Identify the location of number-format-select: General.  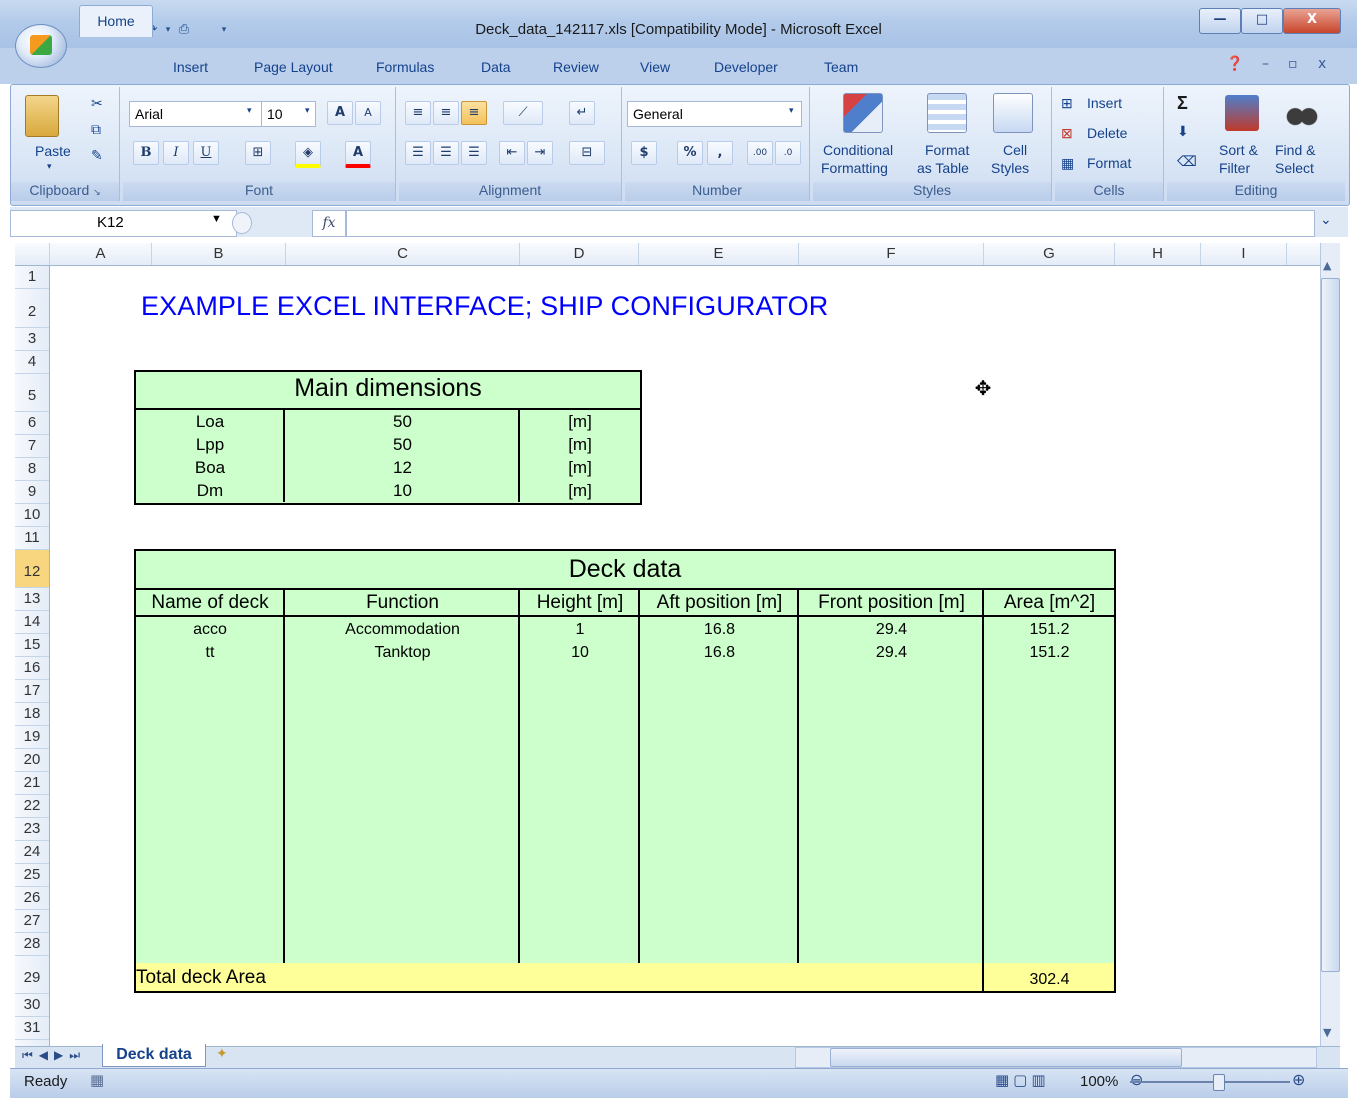
(714, 114).